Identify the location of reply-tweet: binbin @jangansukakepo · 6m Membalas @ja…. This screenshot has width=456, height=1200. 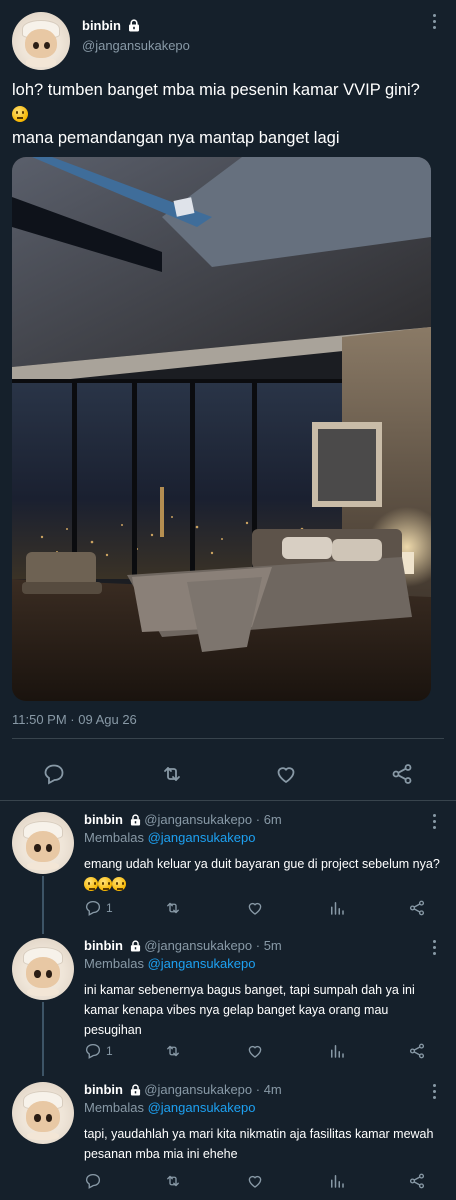
(228, 871).